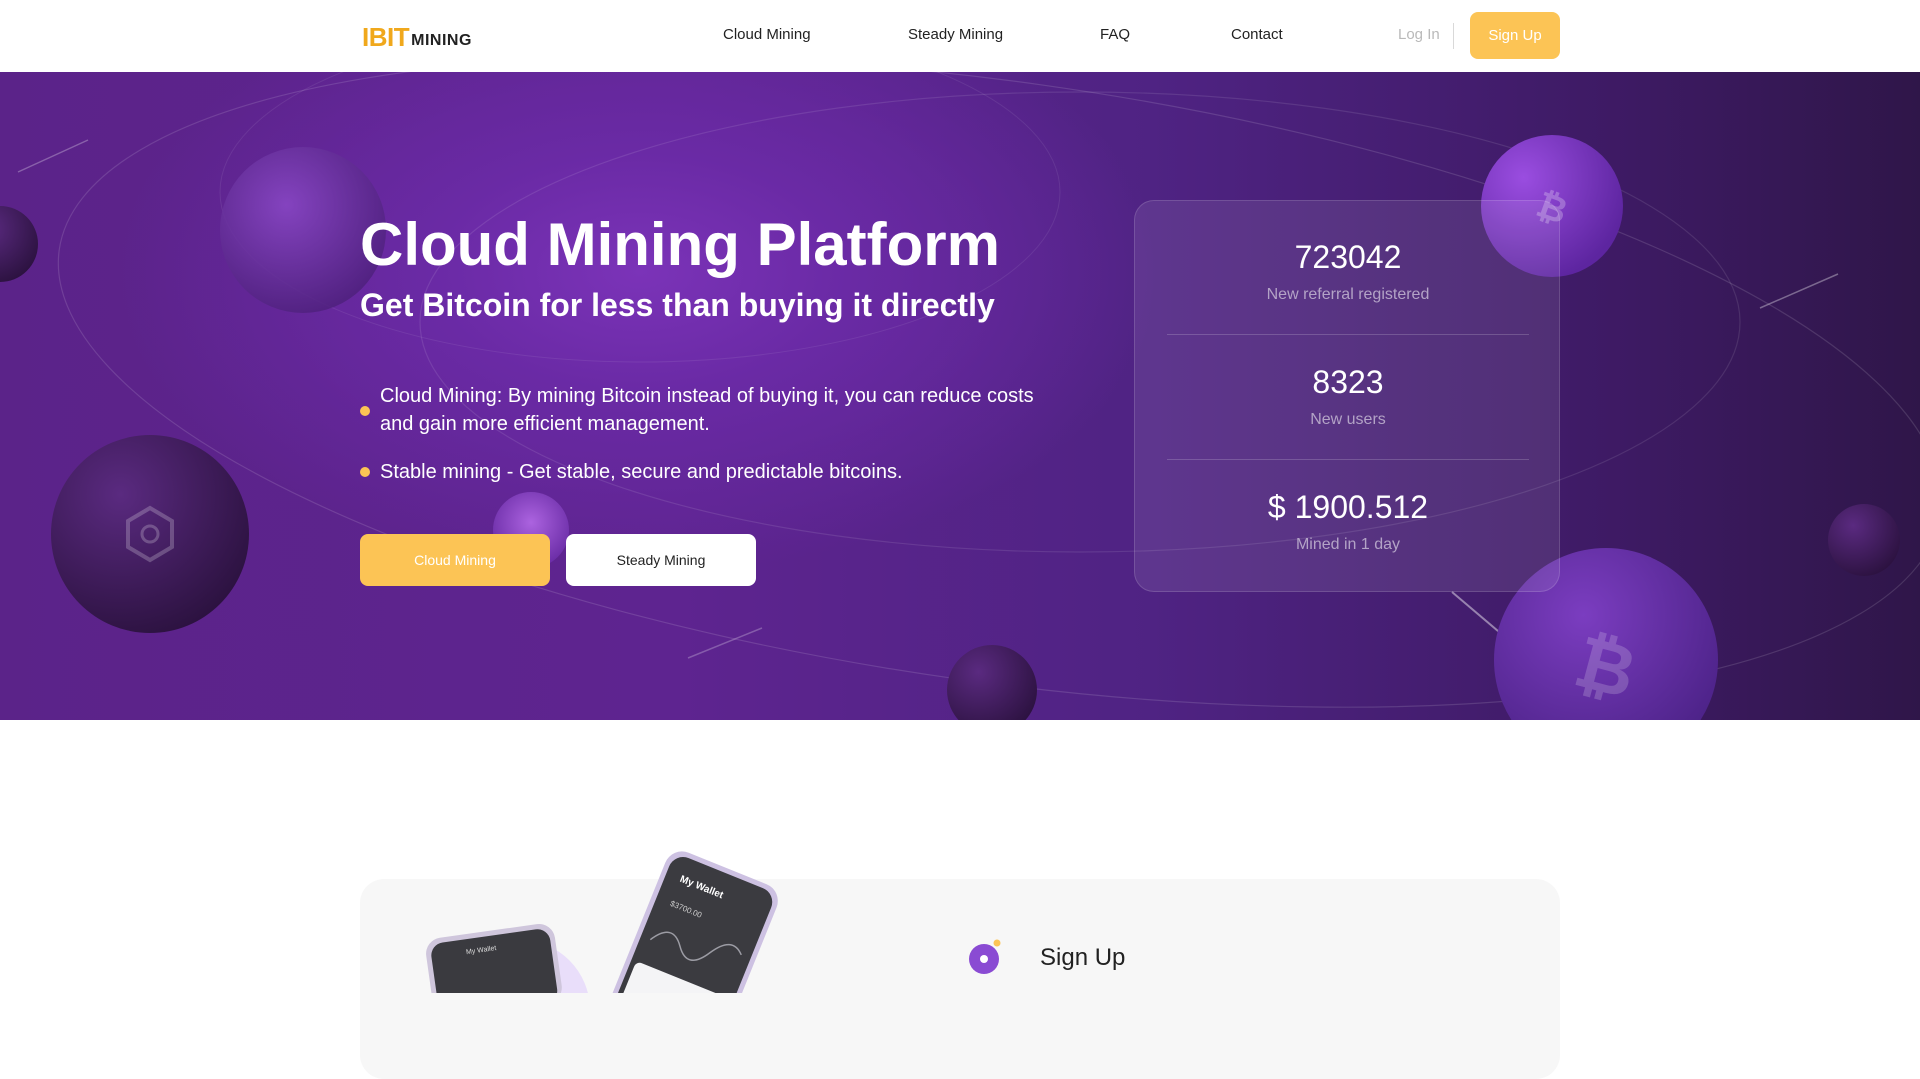  Describe the element at coordinates (1348, 294) in the screenshot. I see `stat-label: New referral registered` at that location.